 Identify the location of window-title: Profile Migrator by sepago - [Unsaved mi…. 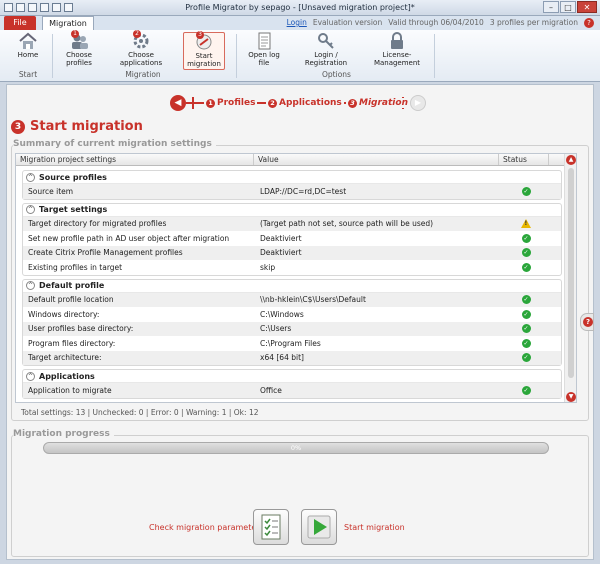
(300, 7).